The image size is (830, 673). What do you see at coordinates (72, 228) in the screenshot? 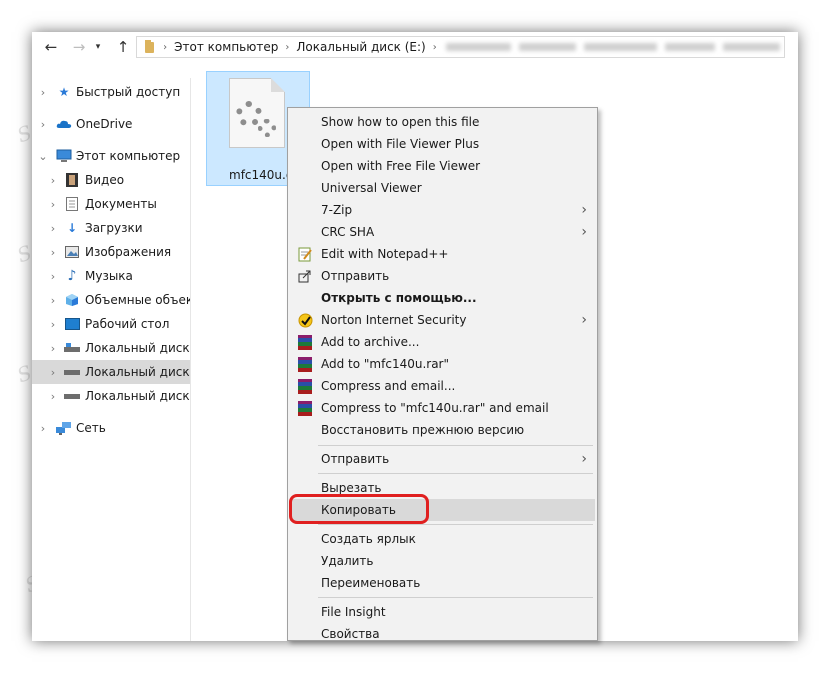
I see `download-icon: ↓` at bounding box center [72, 228].